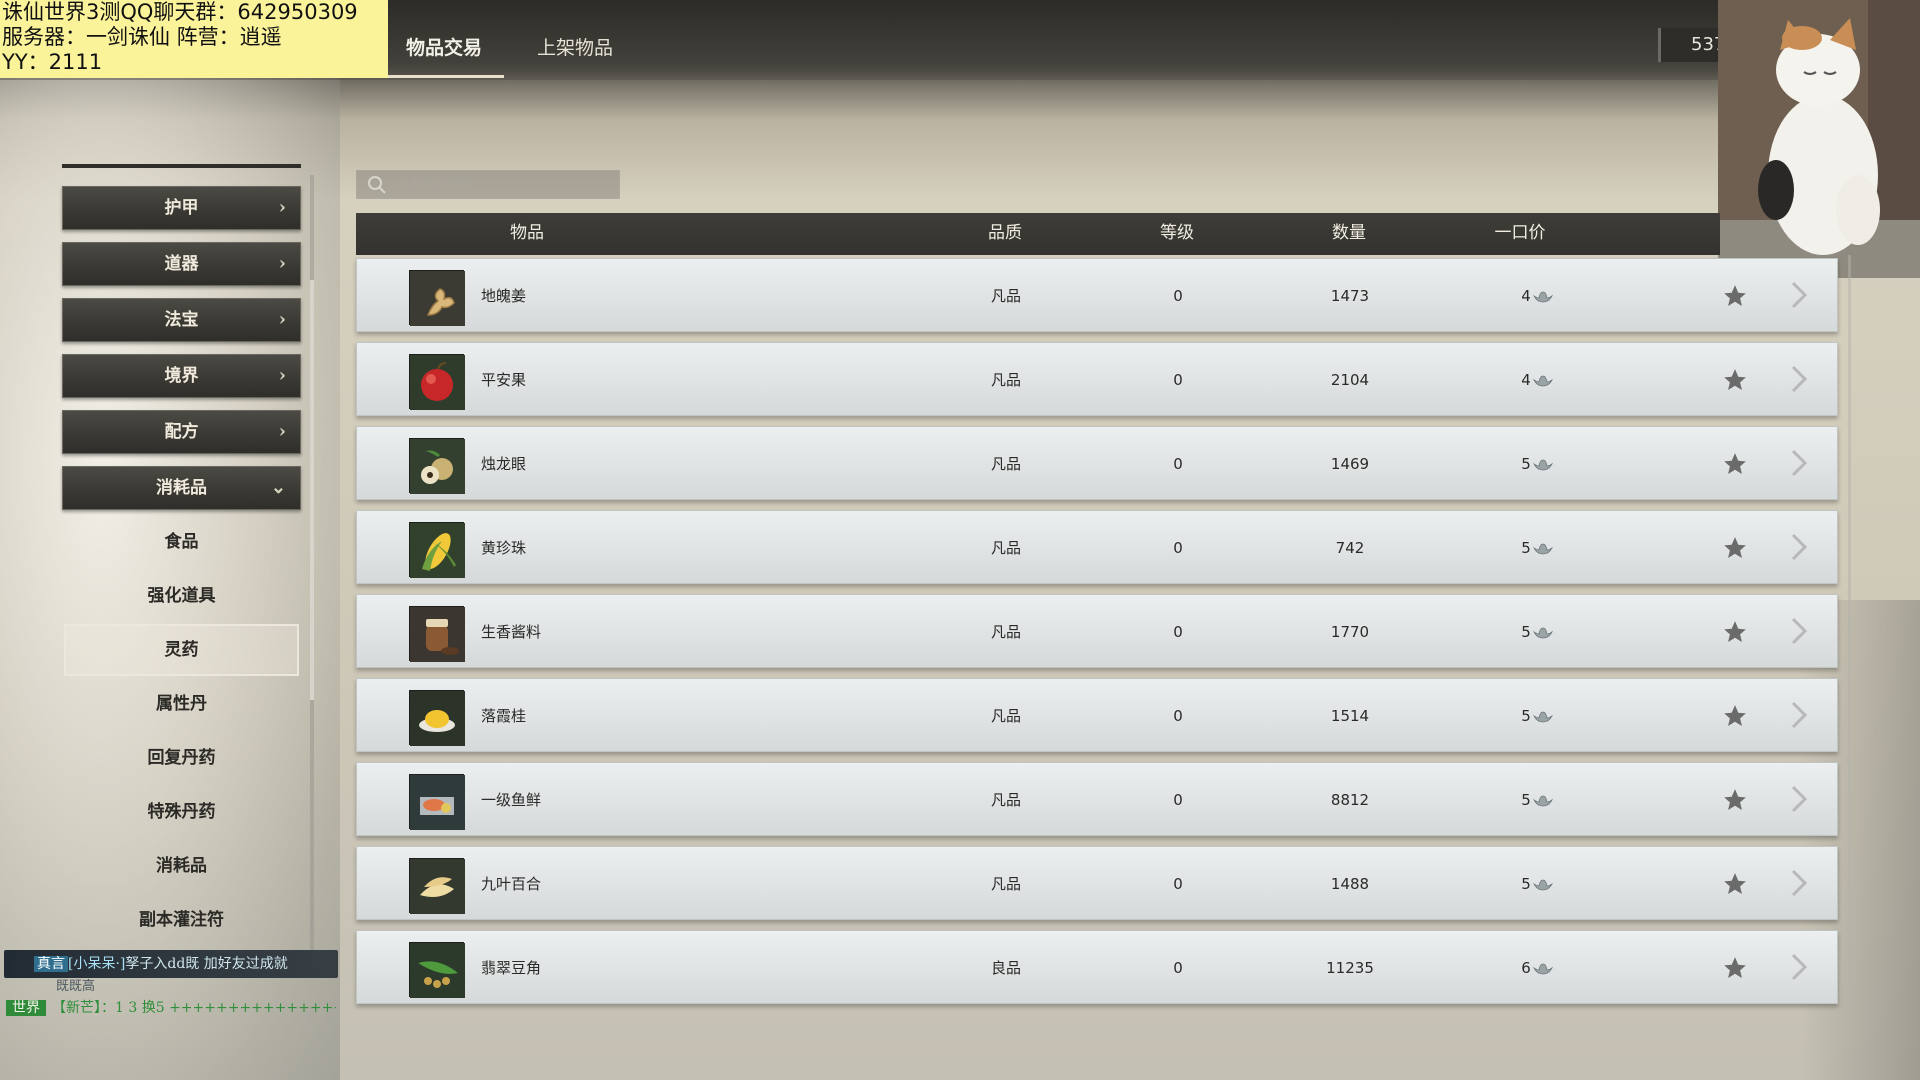 This screenshot has width=1920, height=1080. I want to click on item-name: 一级鱼鲜, so click(511, 800).